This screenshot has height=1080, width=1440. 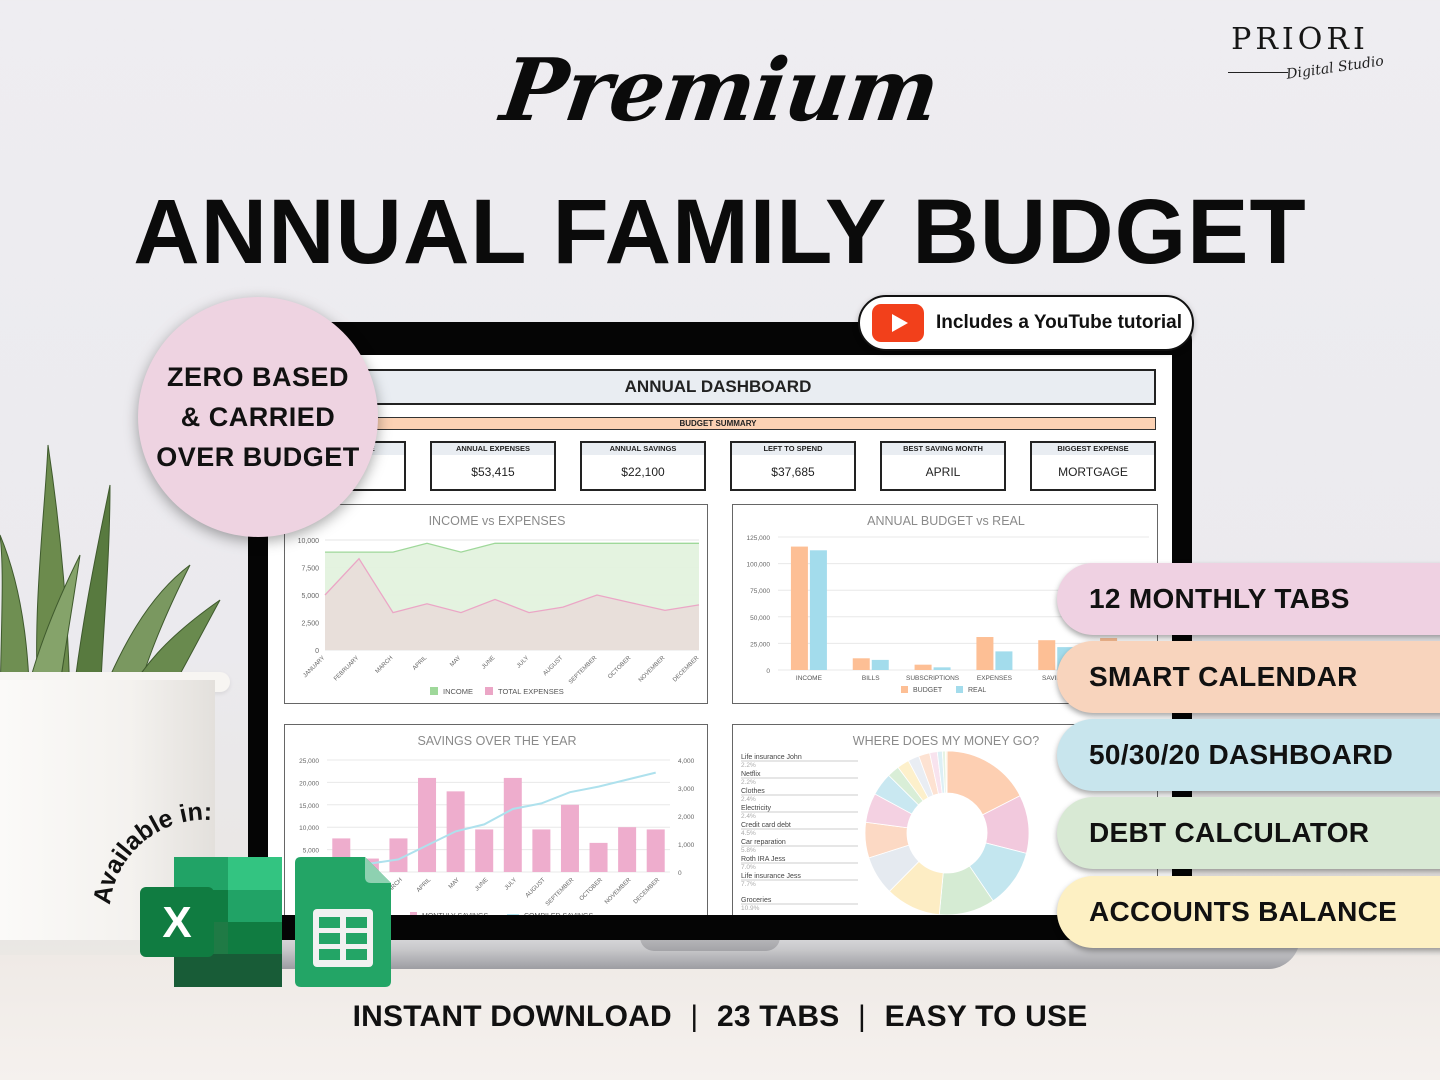 What do you see at coordinates (258, 377) in the screenshot?
I see `badge-line: ZERO BASED` at bounding box center [258, 377].